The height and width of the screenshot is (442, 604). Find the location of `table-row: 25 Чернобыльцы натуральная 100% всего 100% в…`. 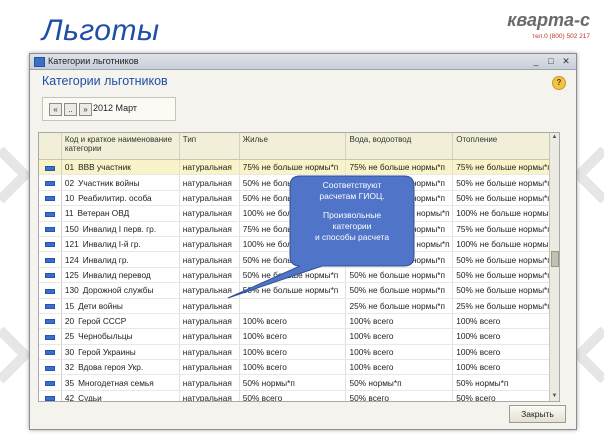

table-row: 25 Чернобыльцы натуральная 100% всего 100% в… is located at coordinates (299, 336).